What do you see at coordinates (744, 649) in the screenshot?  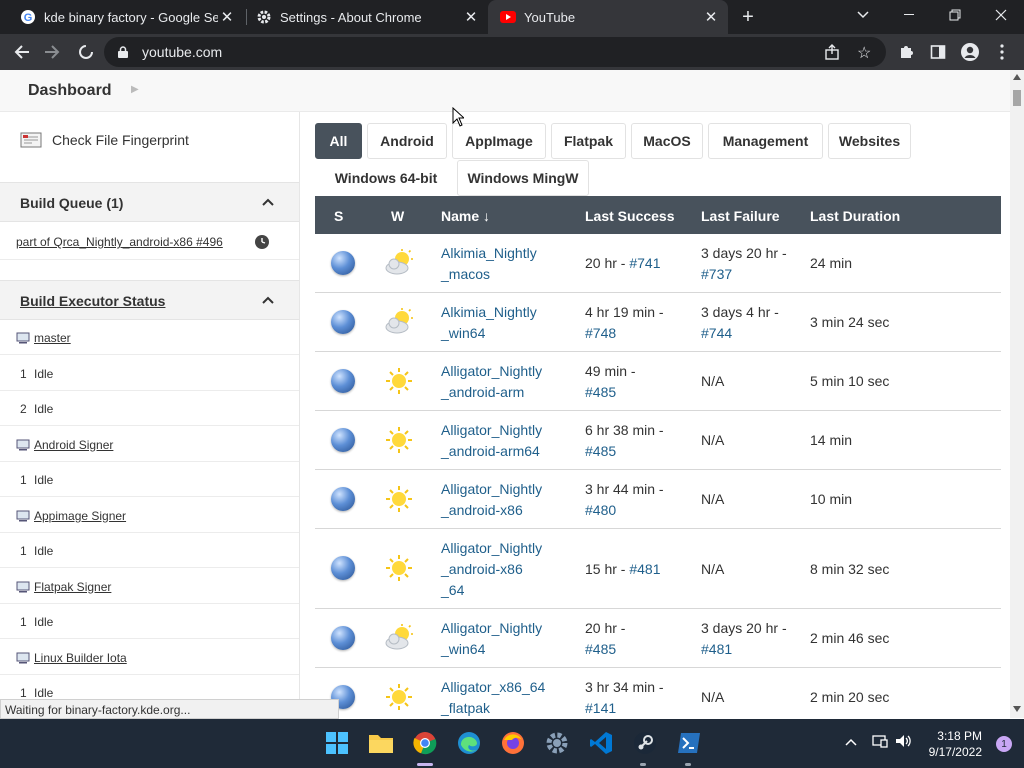 I see `last-failure-build-link: #481` at bounding box center [744, 649].